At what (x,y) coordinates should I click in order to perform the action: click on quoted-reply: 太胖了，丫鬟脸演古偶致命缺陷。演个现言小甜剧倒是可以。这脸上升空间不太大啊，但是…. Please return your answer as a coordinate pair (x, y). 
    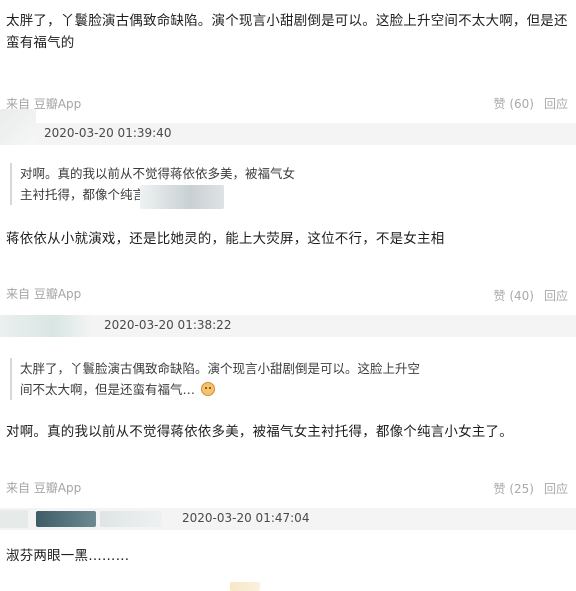
    Looking at the image, I should click on (220, 379).